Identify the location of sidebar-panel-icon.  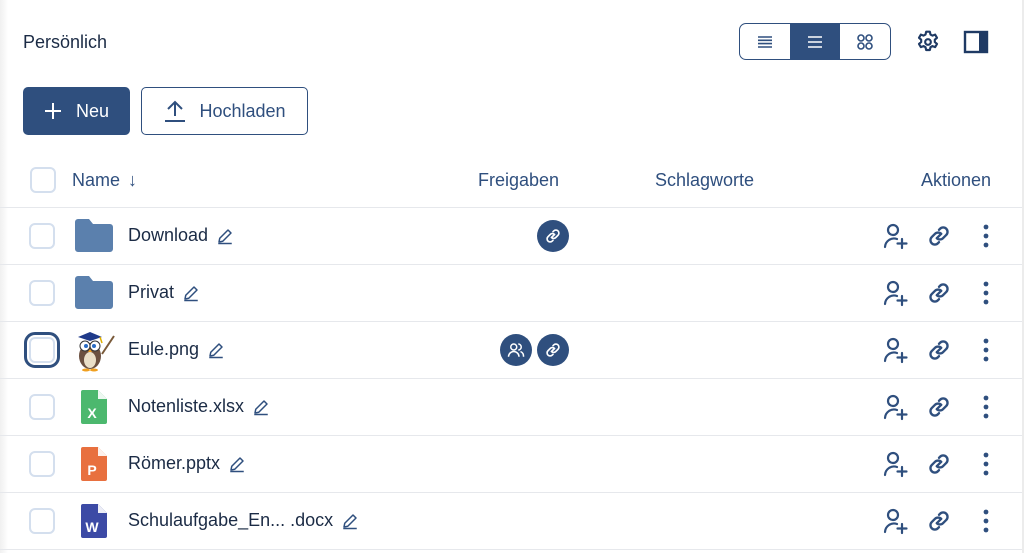
(976, 42).